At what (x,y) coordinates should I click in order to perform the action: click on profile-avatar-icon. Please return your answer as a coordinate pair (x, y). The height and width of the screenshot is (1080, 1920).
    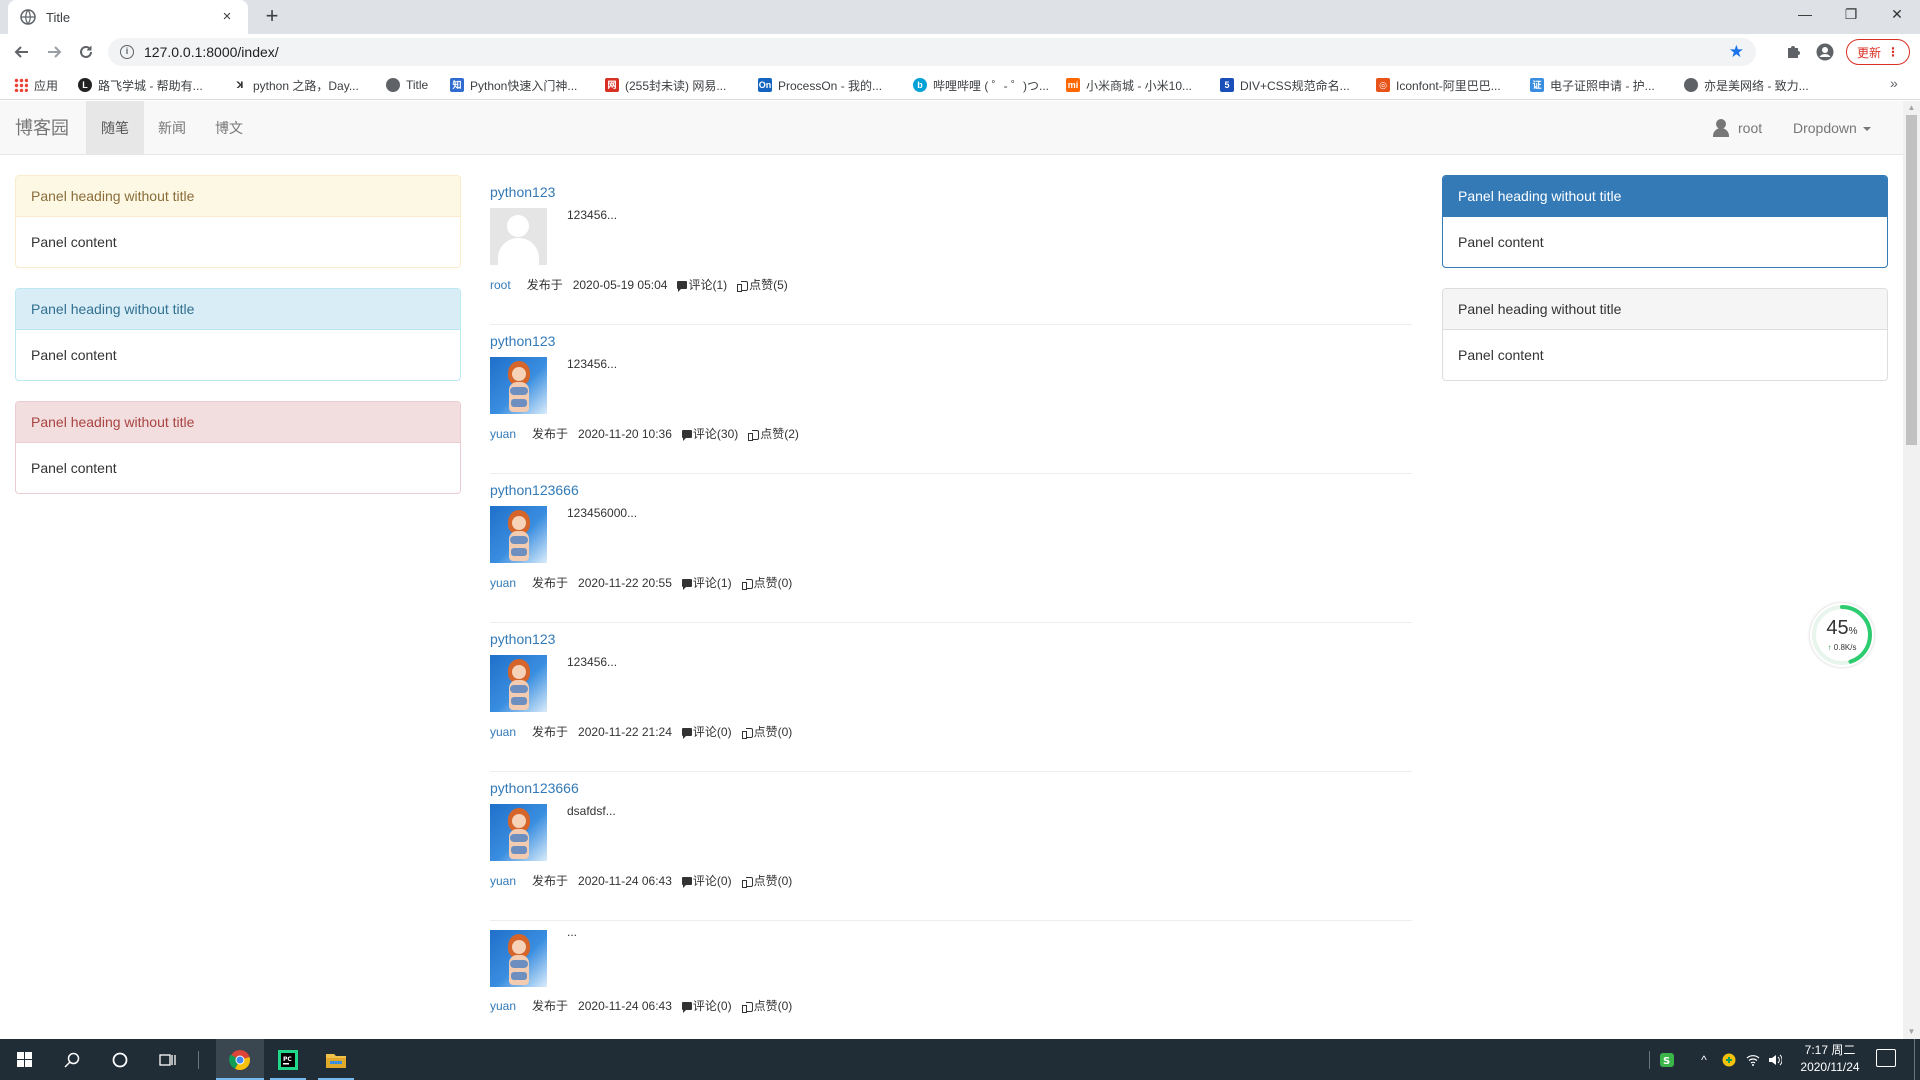
    Looking at the image, I should click on (1825, 52).